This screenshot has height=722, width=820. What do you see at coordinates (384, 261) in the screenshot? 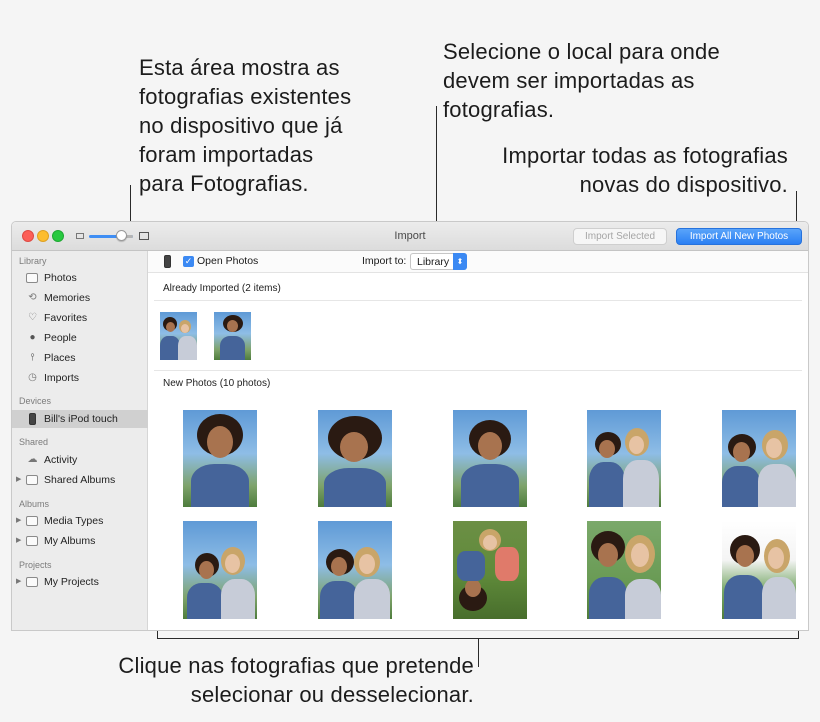
I see `import-to-label: Import to:` at bounding box center [384, 261].